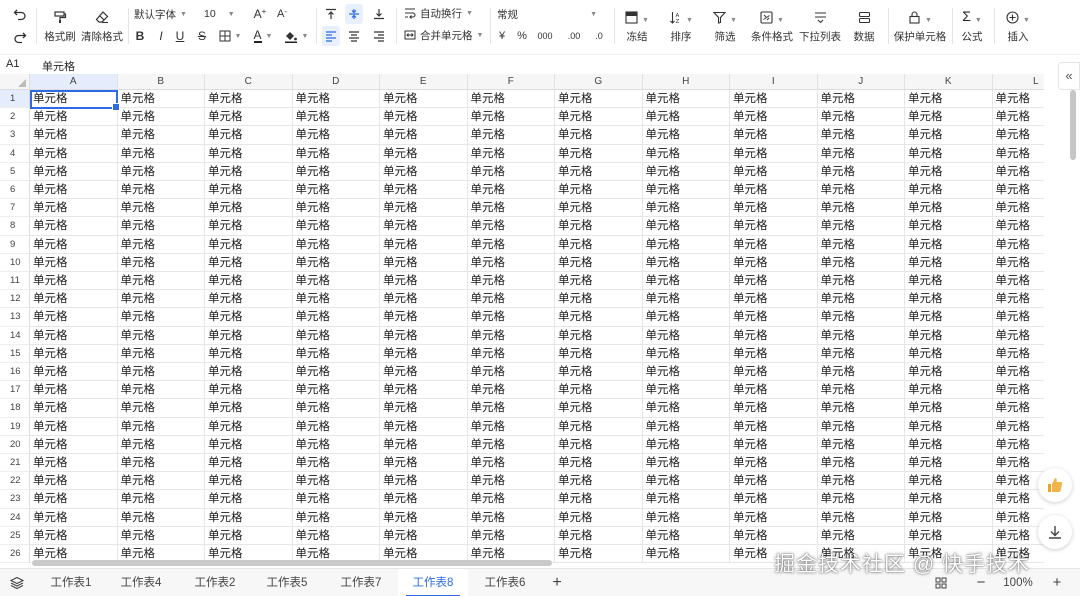 The height and width of the screenshot is (596, 1080). What do you see at coordinates (424, 444) in the screenshot?
I see `cell-e20: 单元格` at bounding box center [424, 444].